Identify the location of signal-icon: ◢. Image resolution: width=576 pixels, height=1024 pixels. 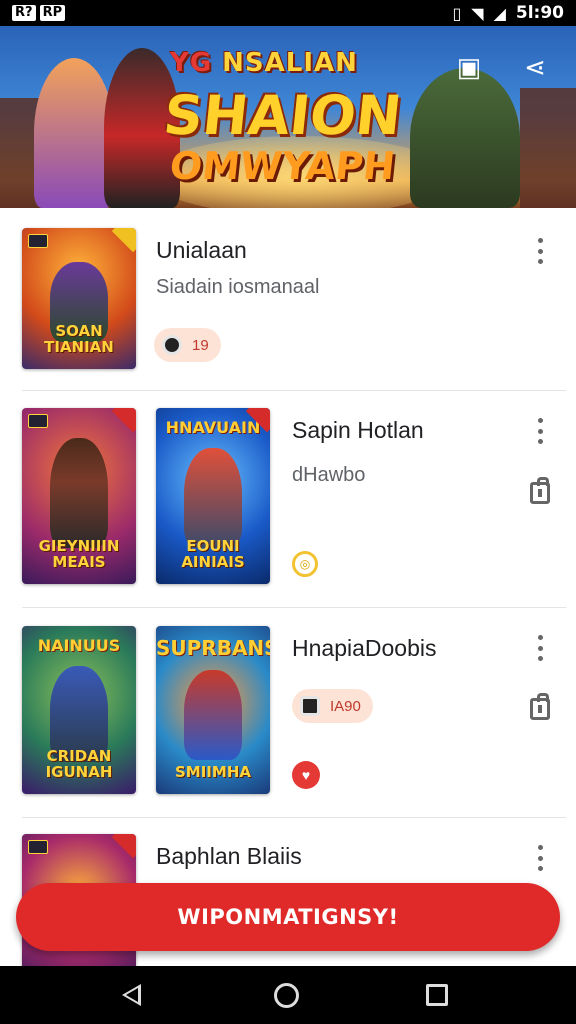
(499, 13).